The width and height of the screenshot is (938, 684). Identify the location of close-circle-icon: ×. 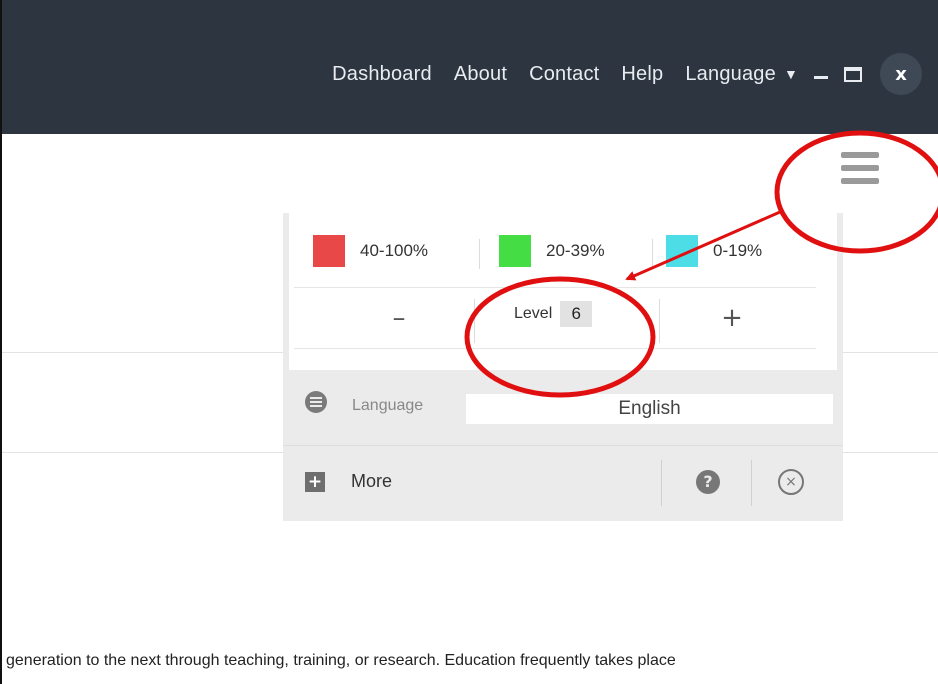
(791, 482).